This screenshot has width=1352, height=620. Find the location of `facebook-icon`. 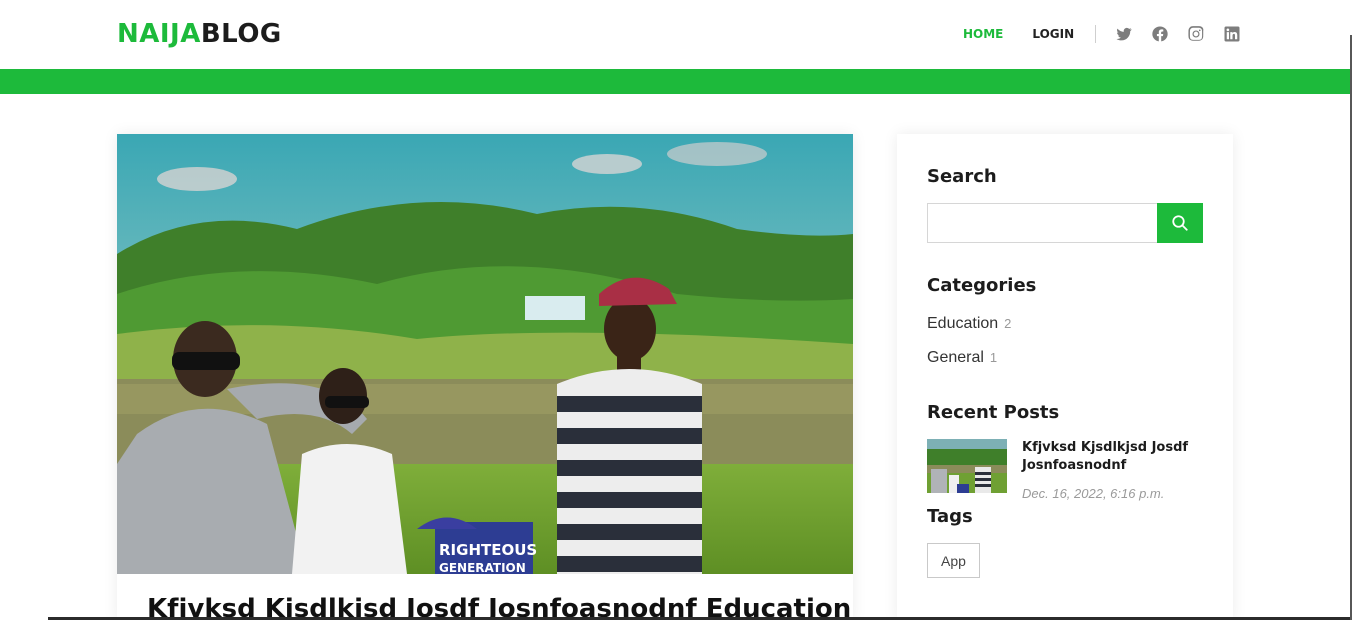

facebook-icon is located at coordinates (1160, 34).